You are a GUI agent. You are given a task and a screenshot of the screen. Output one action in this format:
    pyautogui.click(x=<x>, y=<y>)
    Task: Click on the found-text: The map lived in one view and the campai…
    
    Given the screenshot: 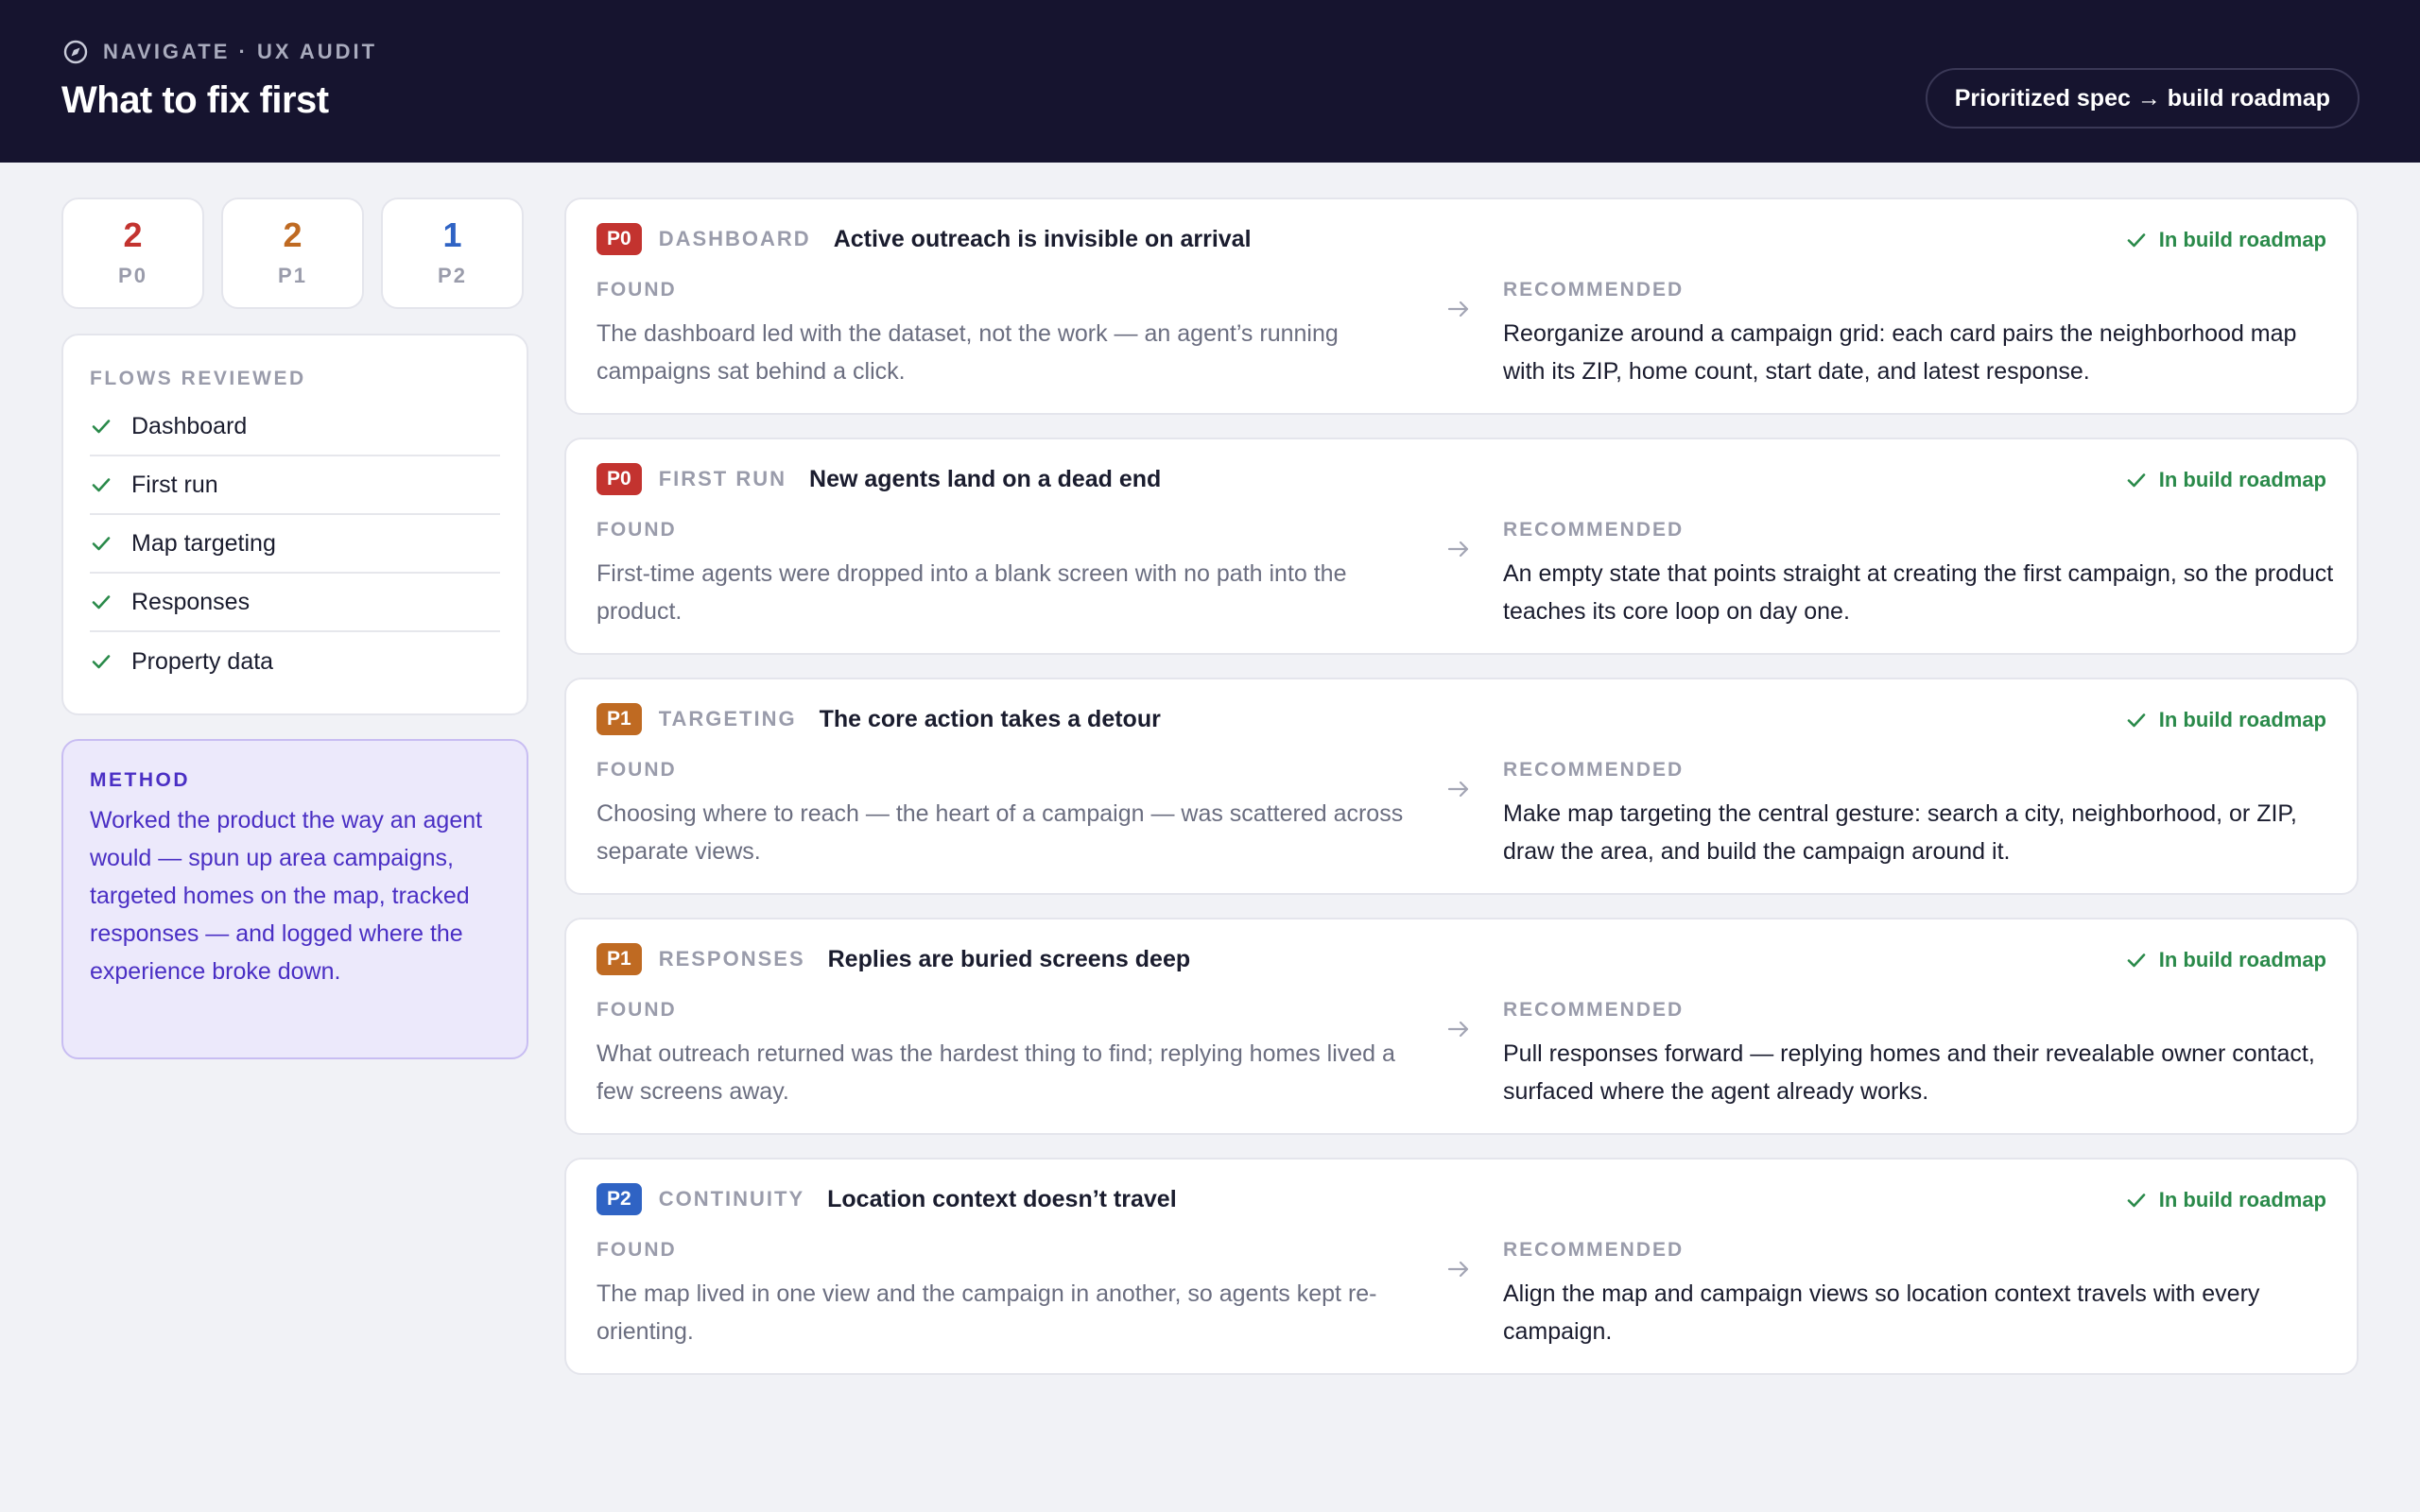 What is the action you would take?
    pyautogui.click(x=986, y=1312)
    